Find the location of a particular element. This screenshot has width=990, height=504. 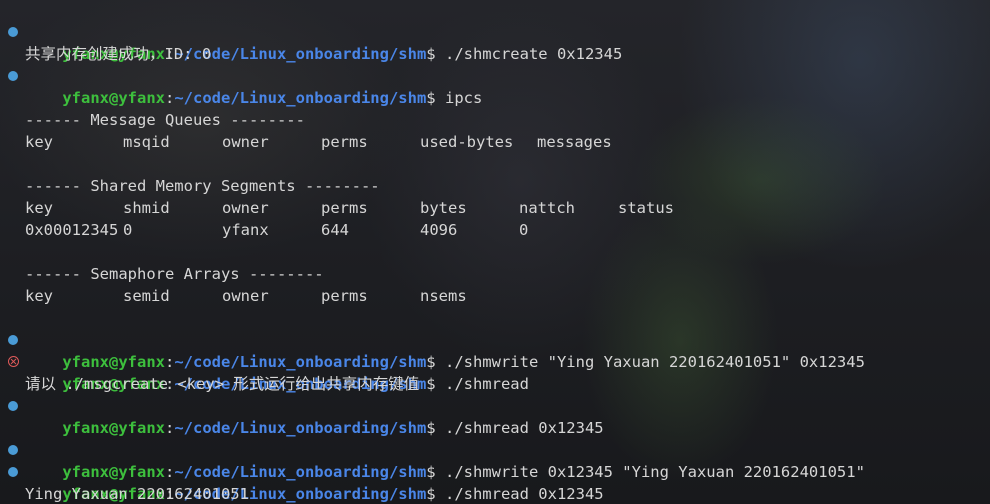

table-row: 0x00012345 0 yfanx 644 4096 0 is located at coordinates (277, 230).